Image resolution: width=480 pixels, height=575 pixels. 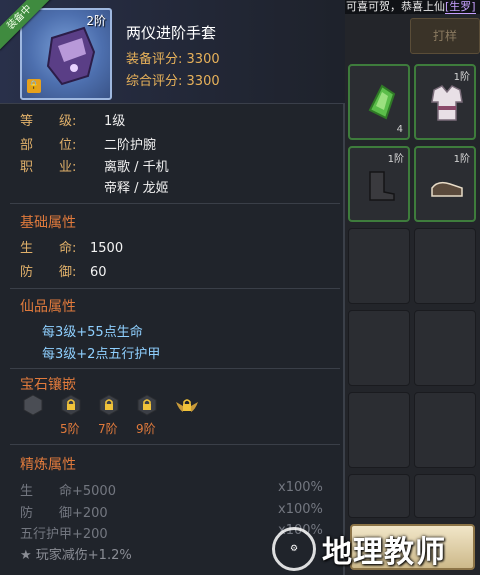 I want to click on refine-section-title: 精炼属性, so click(x=48, y=465).